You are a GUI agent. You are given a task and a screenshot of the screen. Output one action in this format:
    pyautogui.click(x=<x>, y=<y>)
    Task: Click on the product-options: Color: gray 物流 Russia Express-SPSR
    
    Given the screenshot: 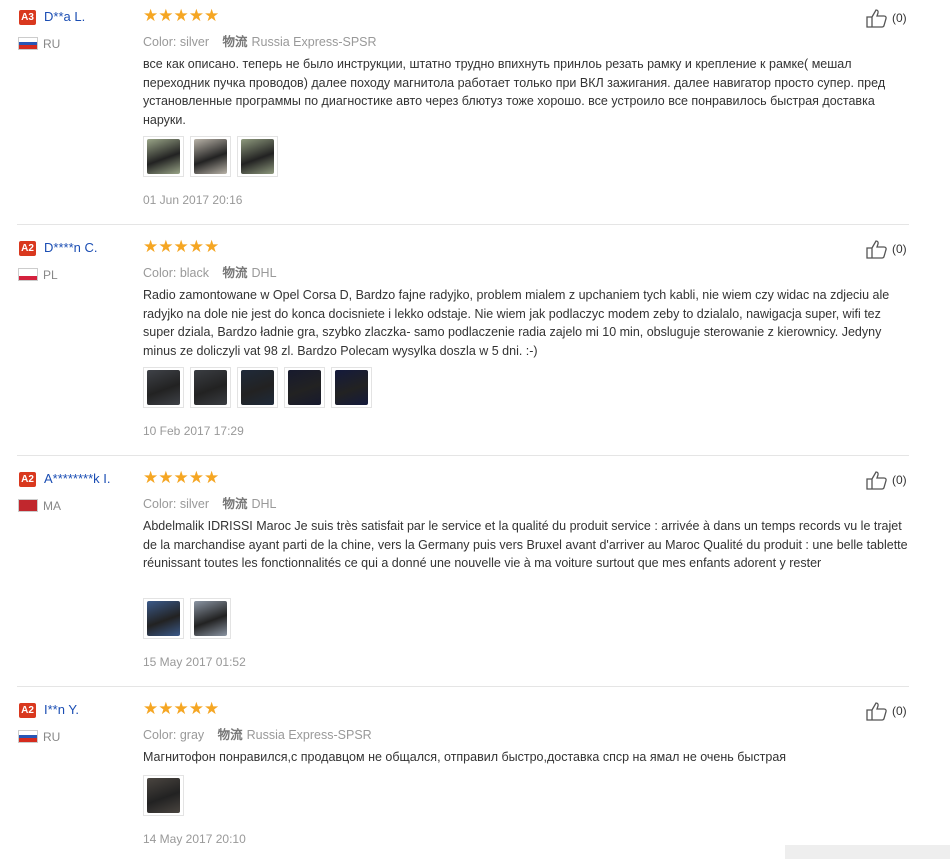 What is the action you would take?
    pyautogui.click(x=257, y=733)
    